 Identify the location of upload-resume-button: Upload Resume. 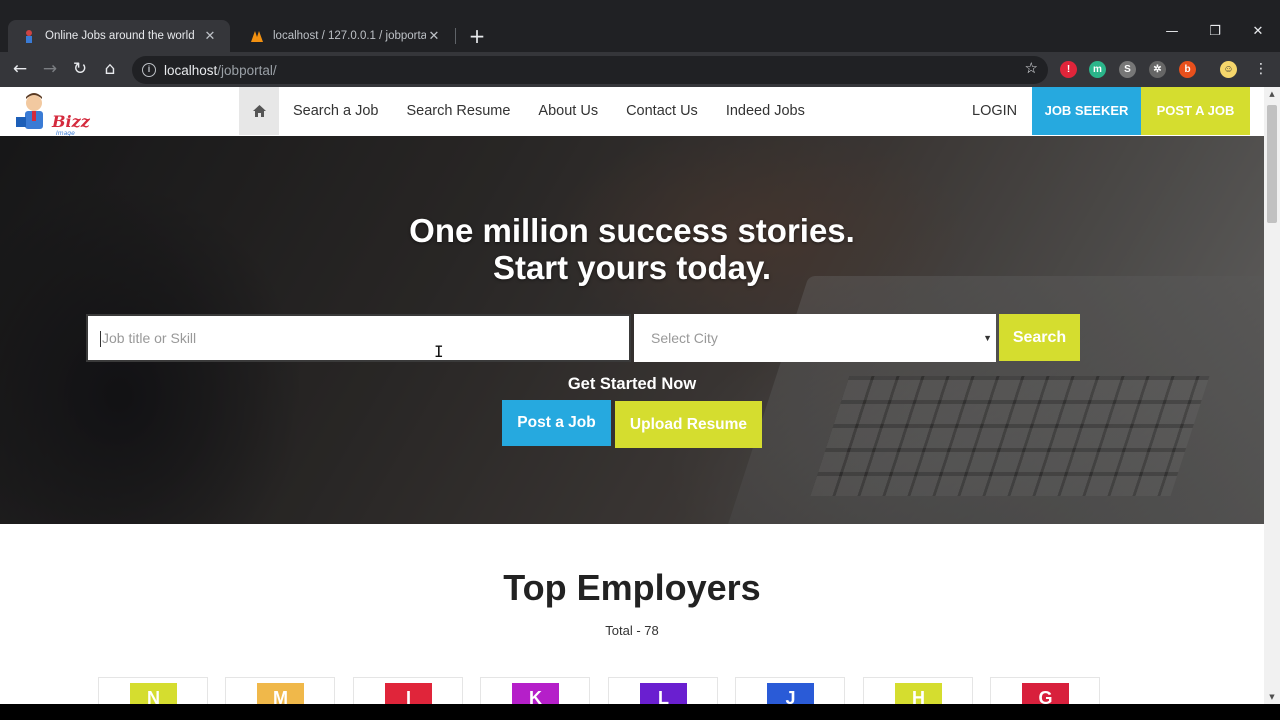
(688, 424).